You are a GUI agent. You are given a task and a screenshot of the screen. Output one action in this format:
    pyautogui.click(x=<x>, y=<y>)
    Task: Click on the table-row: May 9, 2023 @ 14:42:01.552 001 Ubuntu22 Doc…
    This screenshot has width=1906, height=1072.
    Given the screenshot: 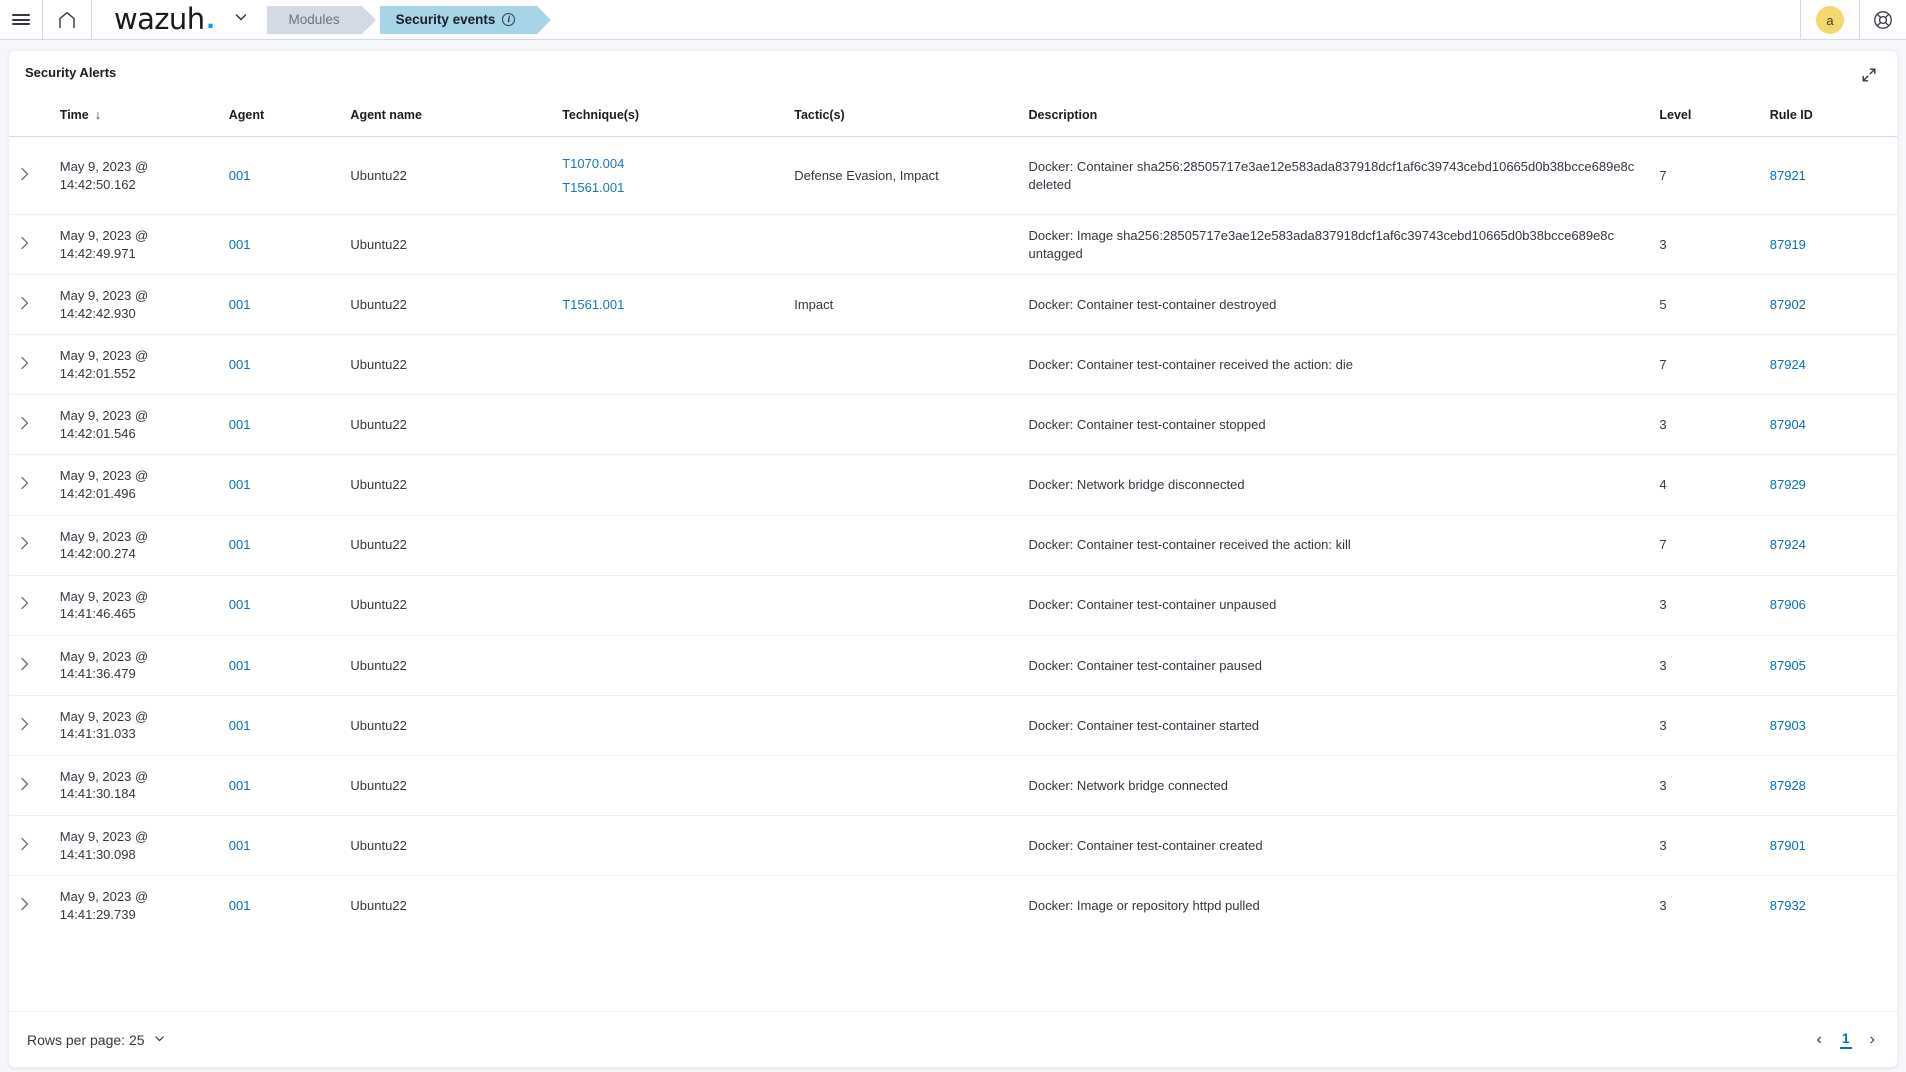 What is the action you would take?
    pyautogui.click(x=953, y=364)
    